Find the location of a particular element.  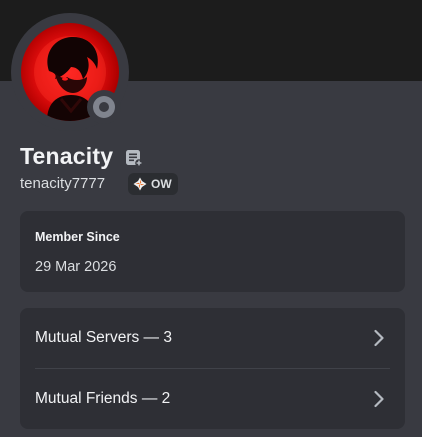

mutual-friends-row: Mutual Friends — 2 is located at coordinates (212, 399).